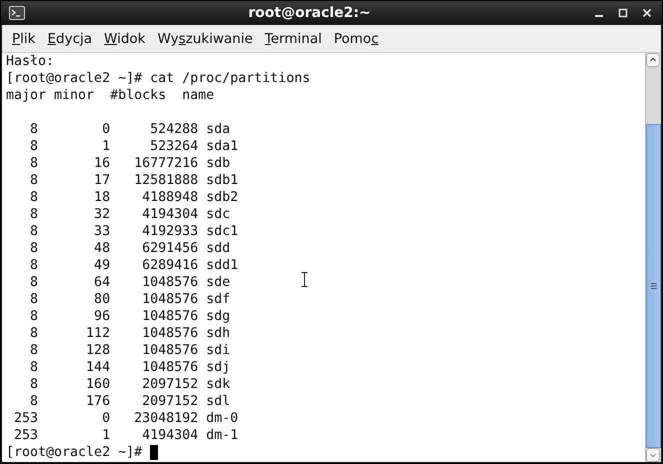  I want to click on scroll-bar, so click(653, 257).